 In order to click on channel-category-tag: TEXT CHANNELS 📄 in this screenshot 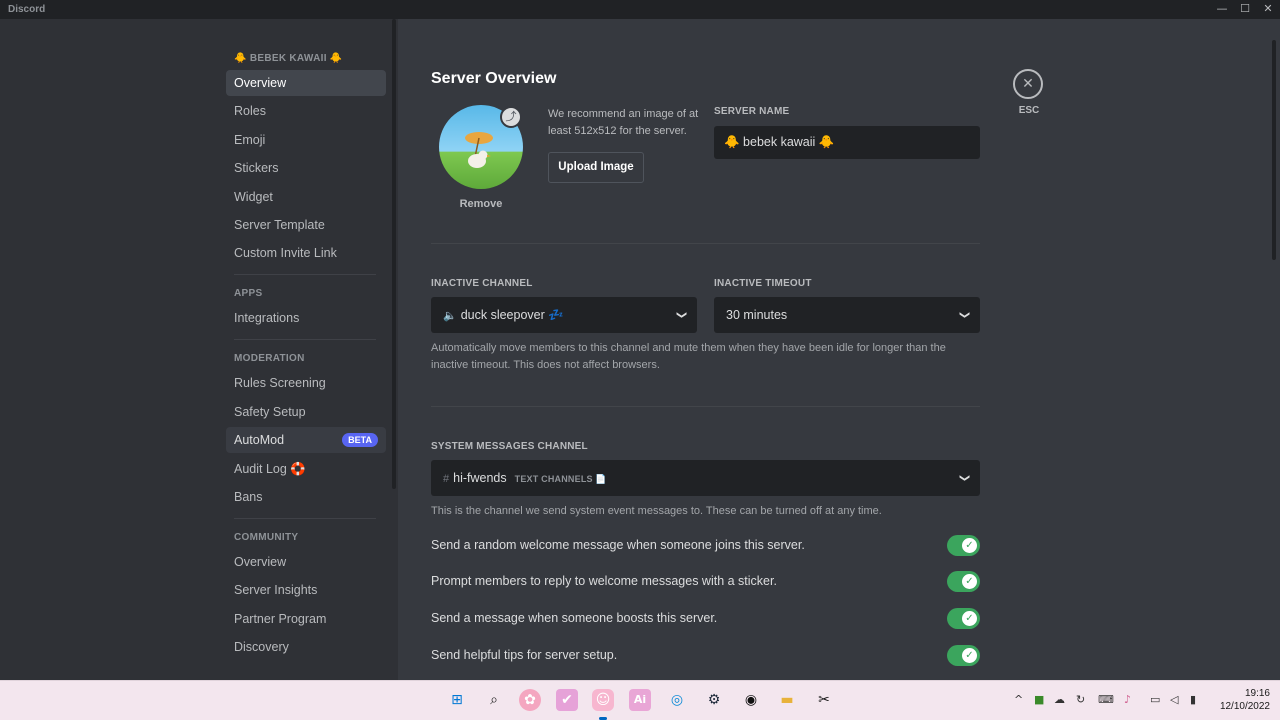, I will do `click(560, 479)`.